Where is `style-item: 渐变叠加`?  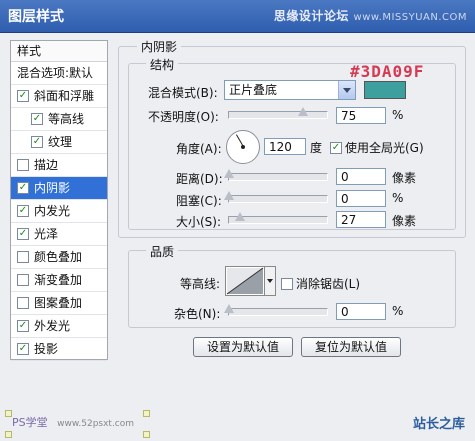 style-item: 渐变叠加 is located at coordinates (59, 280).